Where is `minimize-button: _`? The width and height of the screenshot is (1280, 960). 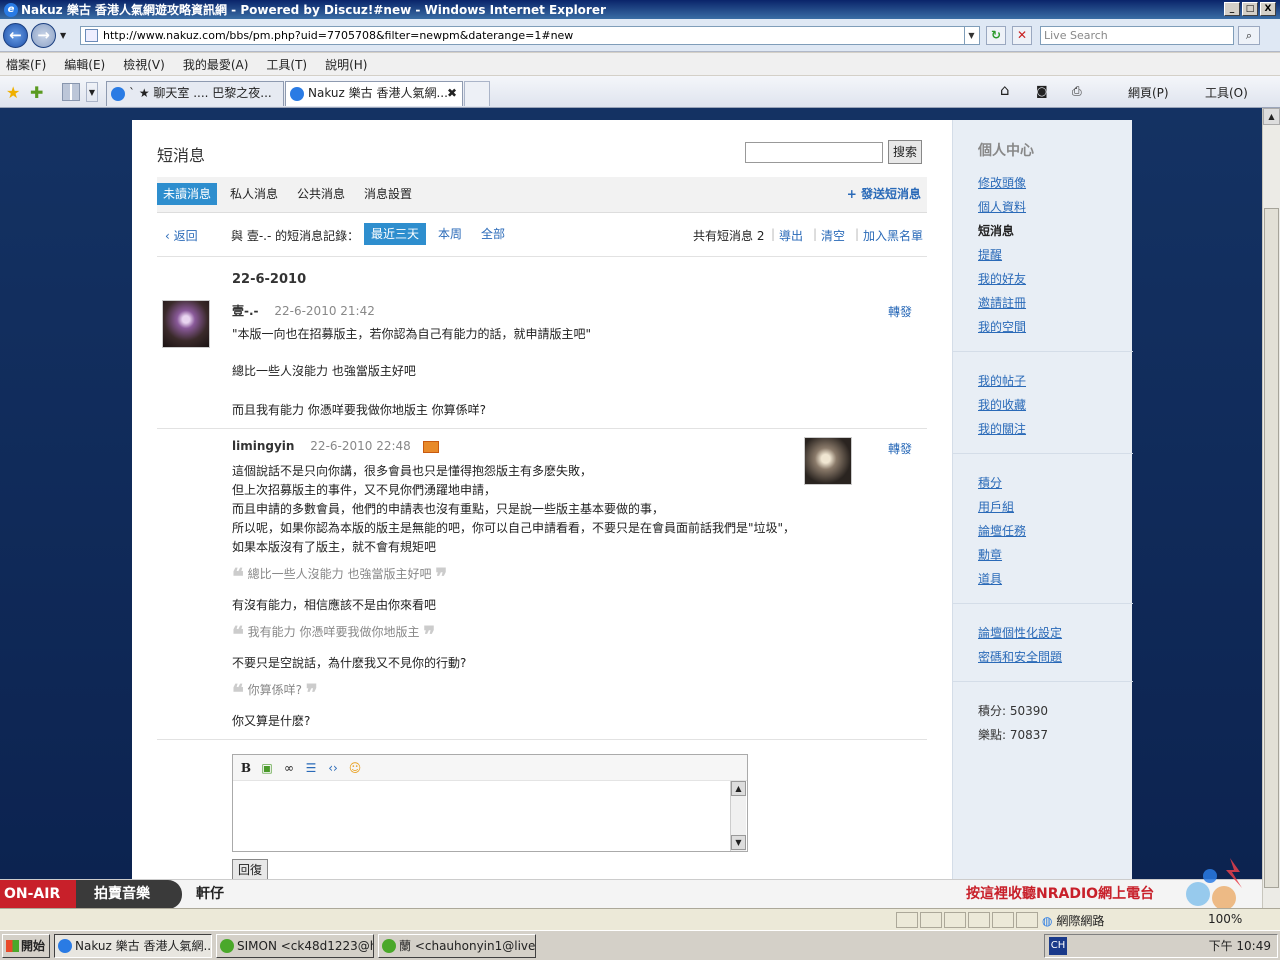 minimize-button: _ is located at coordinates (1232, 9).